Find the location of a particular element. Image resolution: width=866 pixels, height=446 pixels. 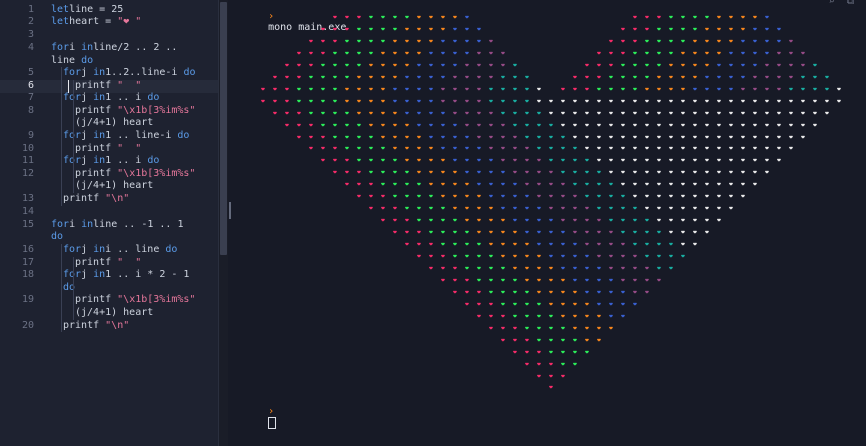

line-number-gutter: 1 2 3 4 5 6 7 8 9 10 11 12 13 14 15 16 17 18 19 20 is located at coordinates (21, 223).